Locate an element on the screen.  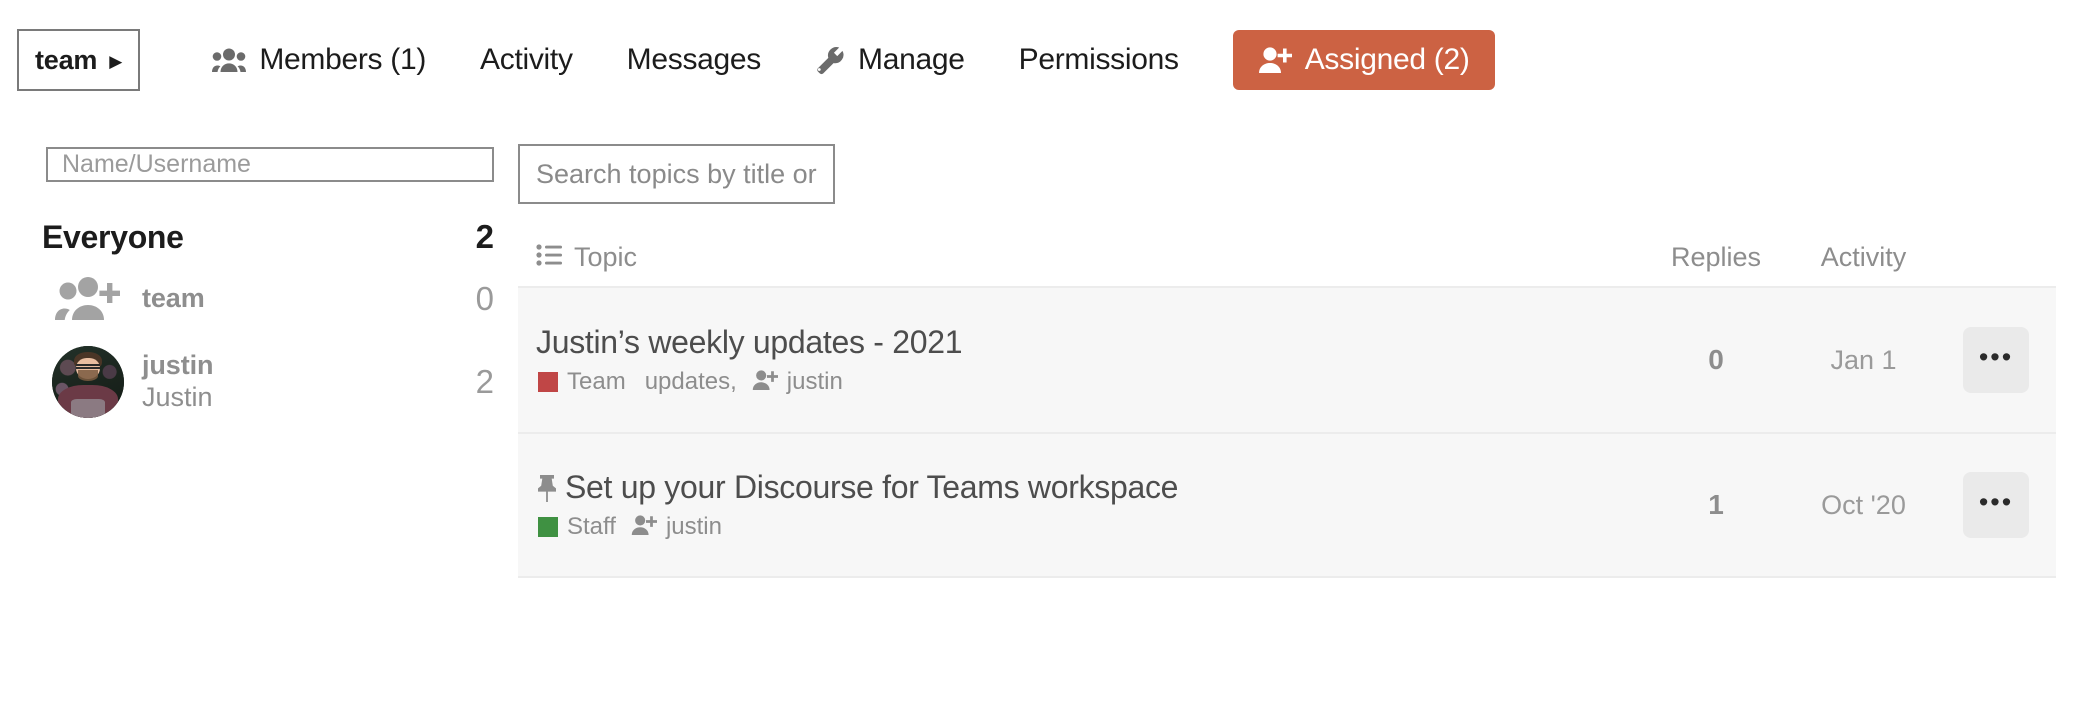
nav-item-manage: Manage is located at coordinates (890, 60).